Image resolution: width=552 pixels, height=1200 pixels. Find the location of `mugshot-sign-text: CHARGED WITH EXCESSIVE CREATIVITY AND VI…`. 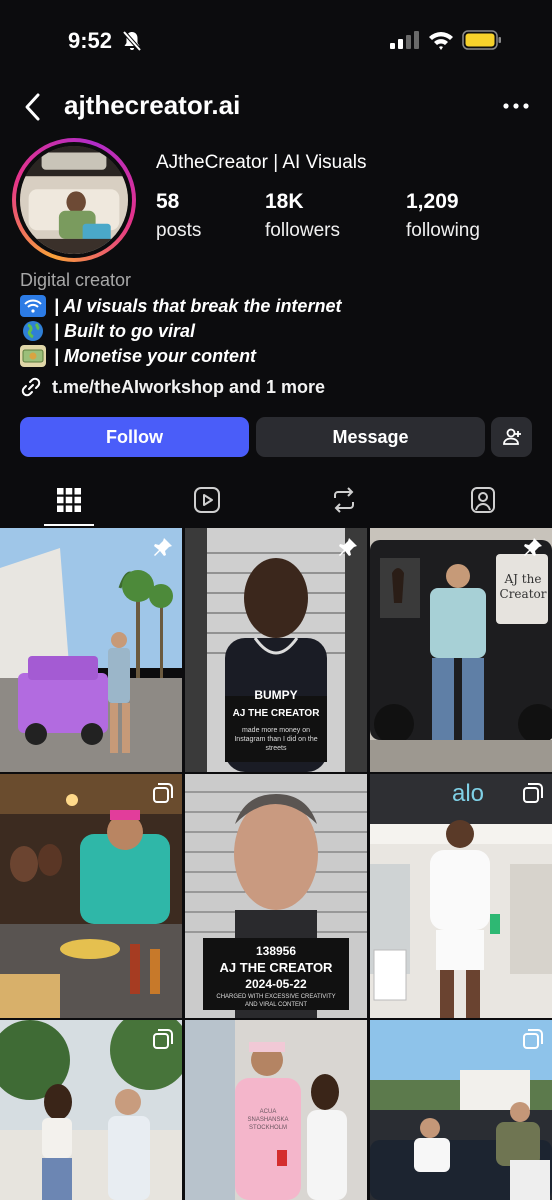

mugshot-sign-text: CHARGED WITH EXCESSIVE CREATIVITY AND VI… is located at coordinates (276, 1001).